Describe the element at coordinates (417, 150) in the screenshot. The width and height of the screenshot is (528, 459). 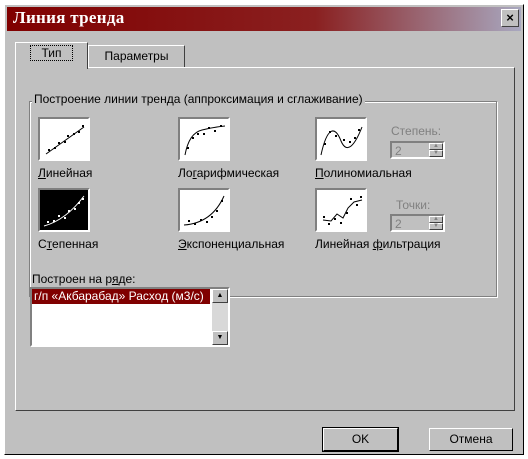
I see `degree-spinner: 2 ▲ ▼` at that location.